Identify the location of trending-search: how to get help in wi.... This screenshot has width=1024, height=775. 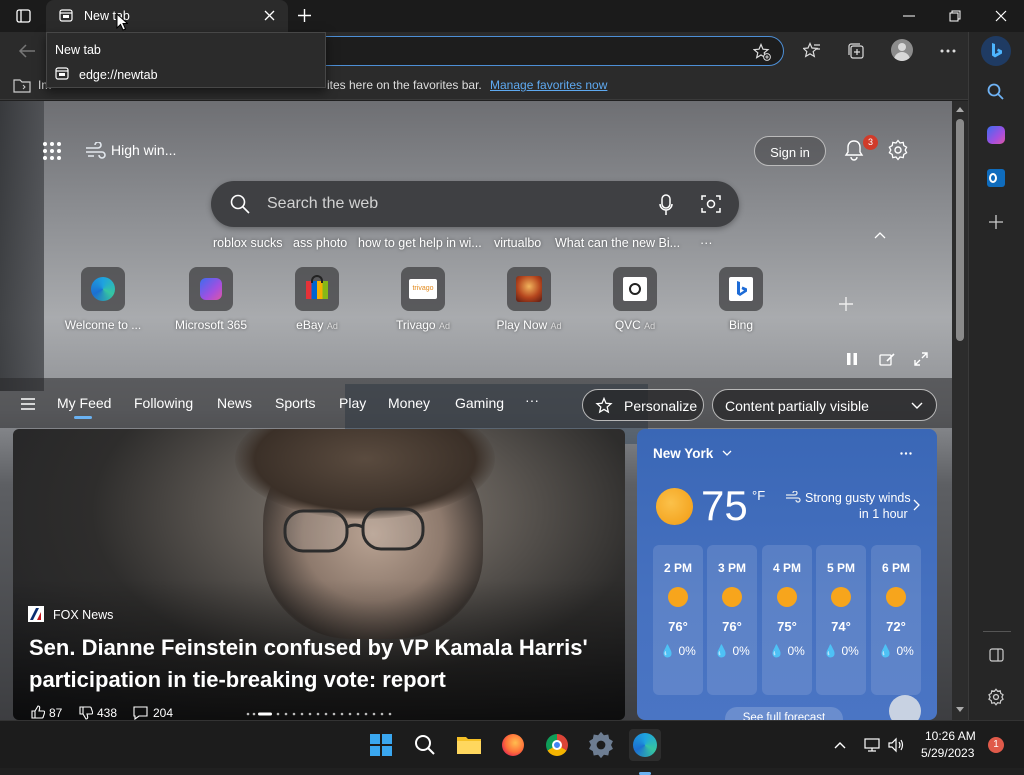
(420, 243).